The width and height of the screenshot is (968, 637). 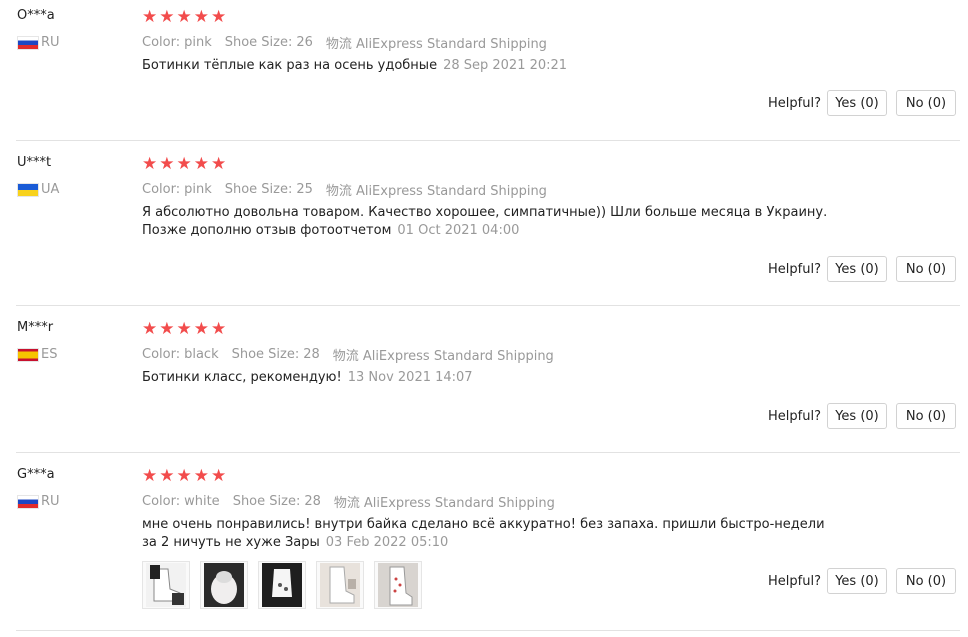 I want to click on review-body: Ботинки класс, рекомендую!, so click(x=242, y=377).